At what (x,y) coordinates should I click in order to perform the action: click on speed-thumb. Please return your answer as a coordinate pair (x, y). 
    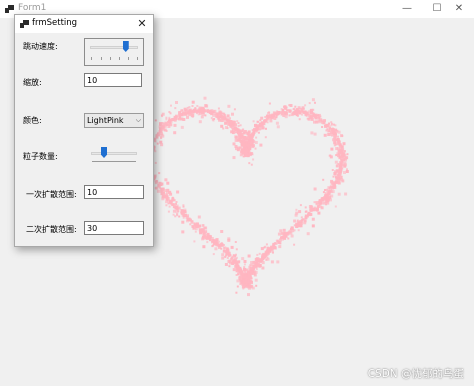
    Looking at the image, I should click on (125, 46).